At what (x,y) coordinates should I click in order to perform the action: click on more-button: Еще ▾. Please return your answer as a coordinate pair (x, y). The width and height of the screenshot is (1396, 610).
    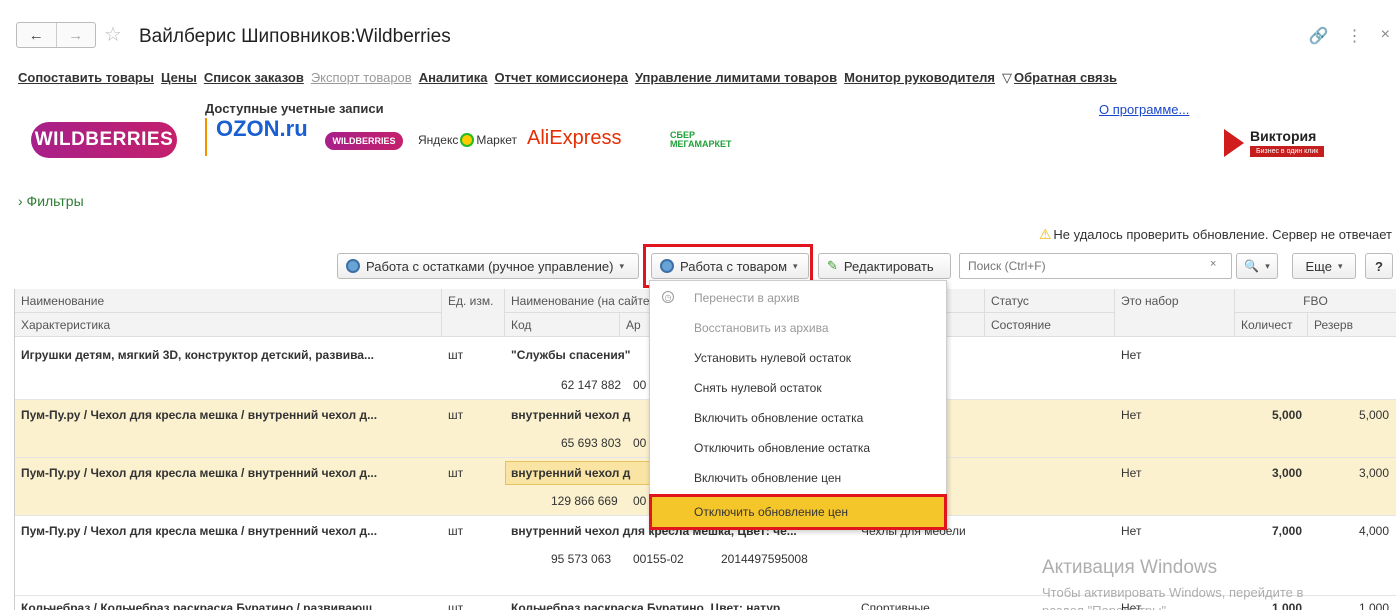
    Looking at the image, I should click on (1324, 266).